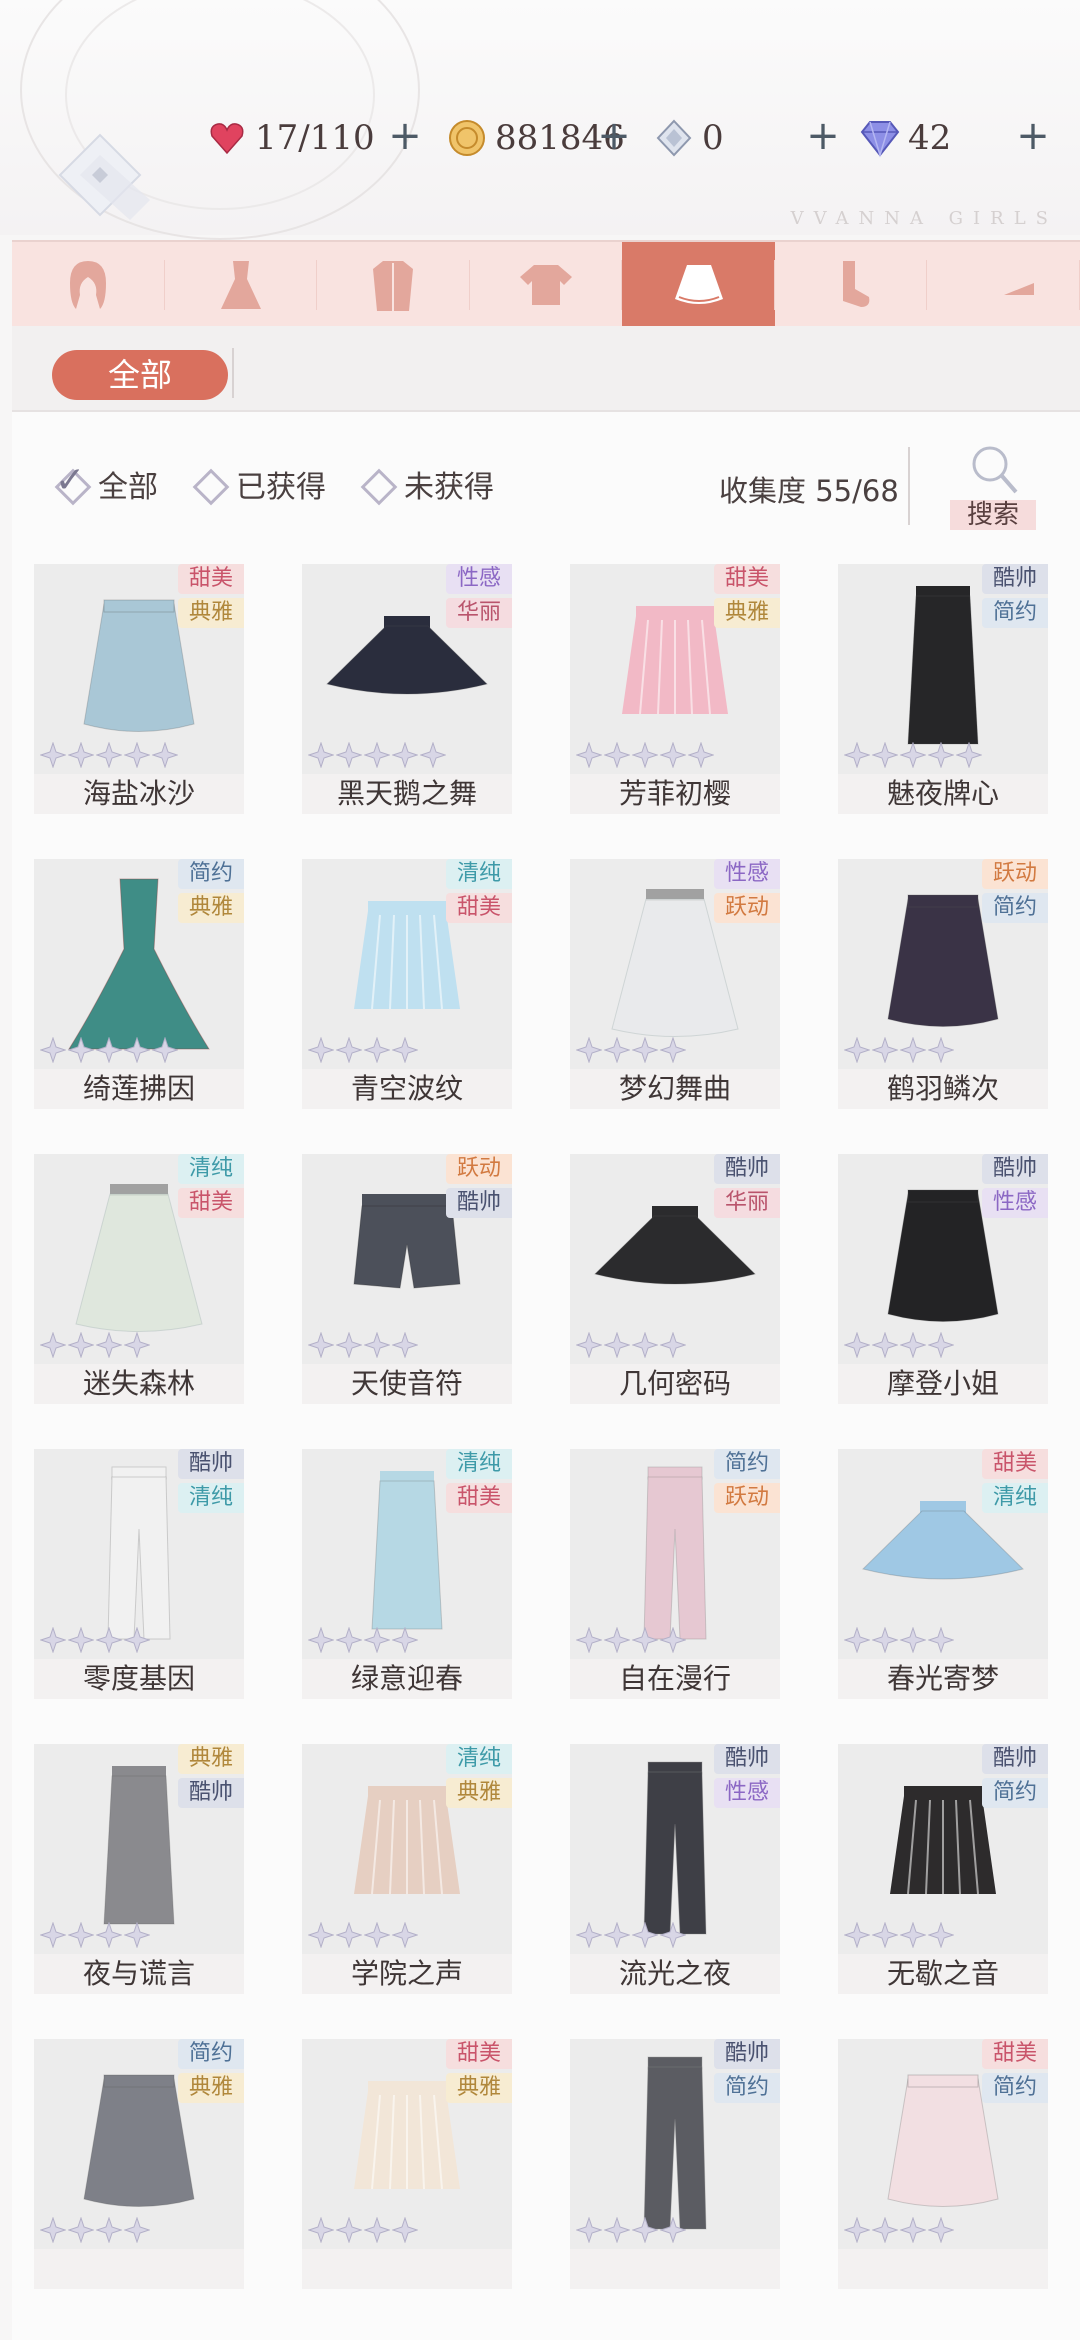 The height and width of the screenshot is (2340, 1080). Describe the element at coordinates (139, 2165) in the screenshot. I see `item-card: 简约 典雅` at that location.